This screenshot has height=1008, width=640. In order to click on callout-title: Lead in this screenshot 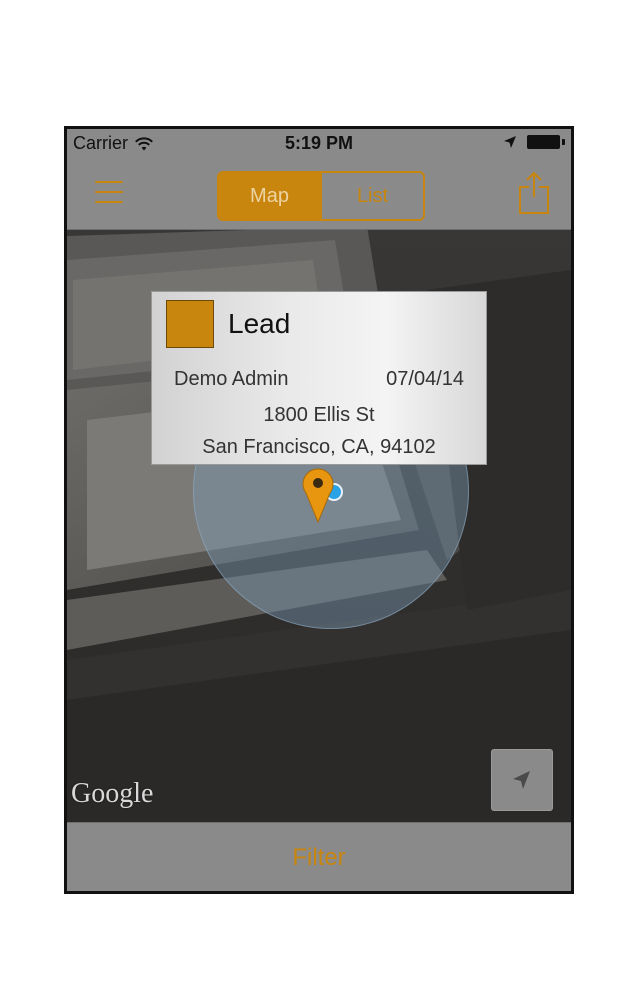, I will do `click(259, 323)`.